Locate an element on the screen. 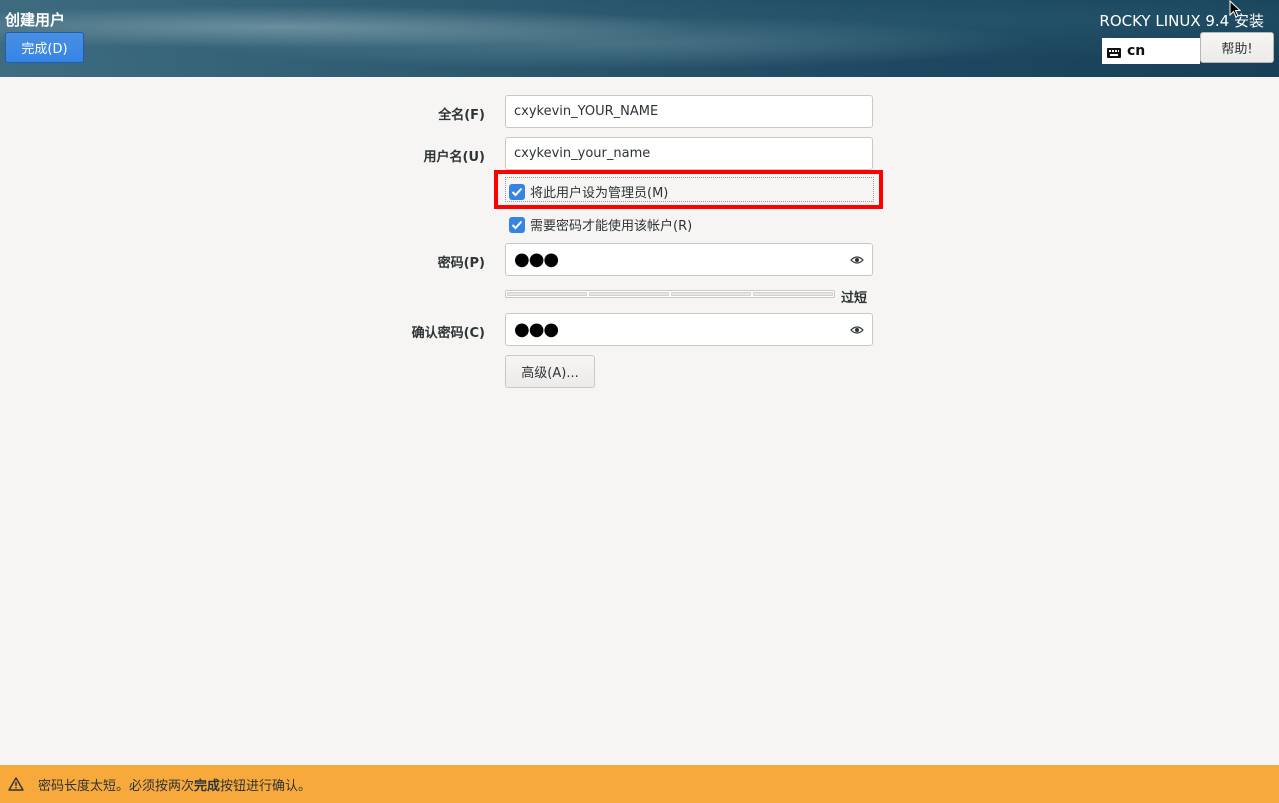 The width and height of the screenshot is (1279, 803). require-password-label: 需要密码才能使用该帐户(R) is located at coordinates (611, 226).